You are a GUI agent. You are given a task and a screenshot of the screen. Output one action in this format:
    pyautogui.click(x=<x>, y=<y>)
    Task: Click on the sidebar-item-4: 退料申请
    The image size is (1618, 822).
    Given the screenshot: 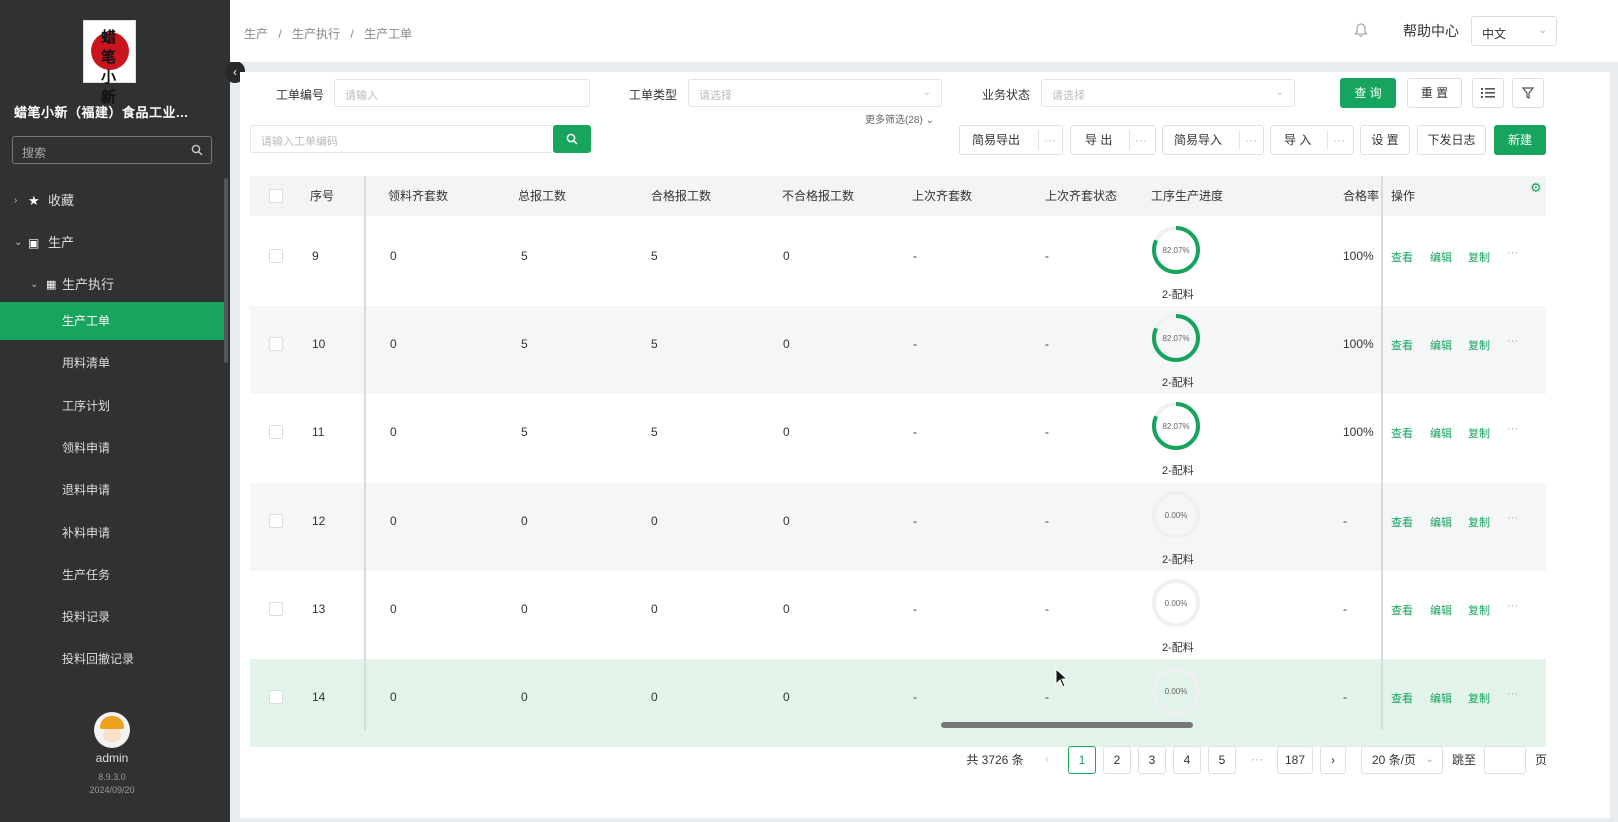 What is the action you would take?
    pyautogui.click(x=112, y=490)
    